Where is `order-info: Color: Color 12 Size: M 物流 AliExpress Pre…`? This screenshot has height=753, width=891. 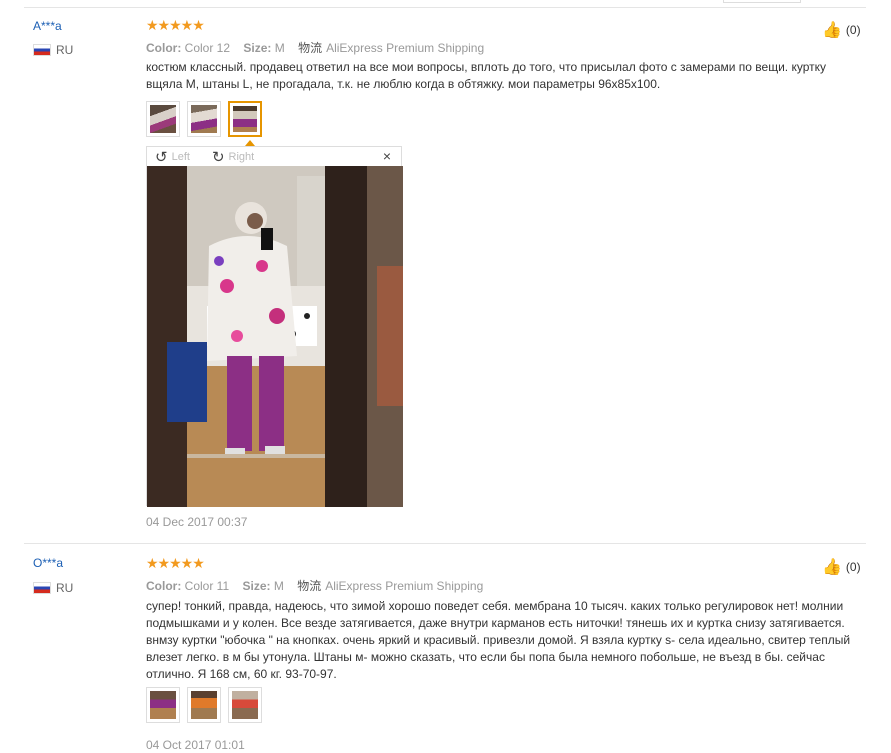 order-info: Color: Color 12 Size: M 物流 AliExpress Pre… is located at coordinates (315, 47).